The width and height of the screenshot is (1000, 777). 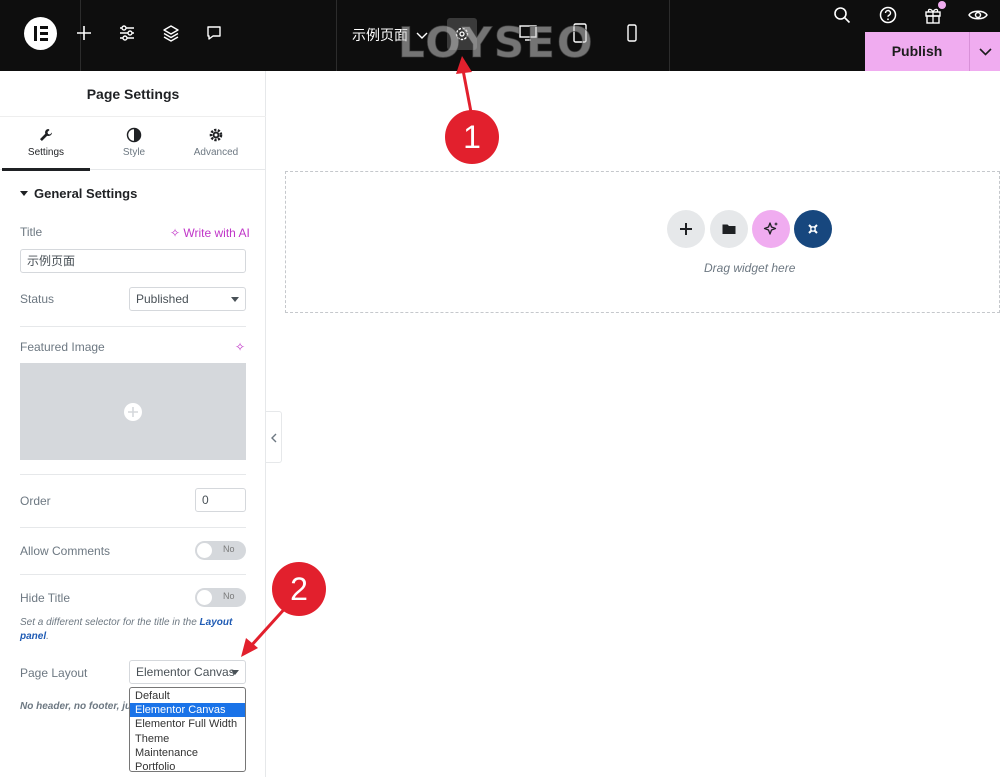 What do you see at coordinates (642, 242) in the screenshot?
I see `widget-drop-zone` at bounding box center [642, 242].